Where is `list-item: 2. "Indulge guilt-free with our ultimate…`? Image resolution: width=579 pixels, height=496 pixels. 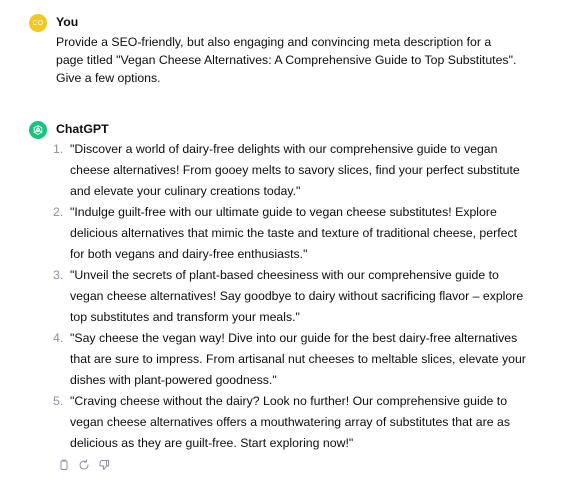 list-item: 2. "Indulge guilt-free with our ultimate… is located at coordinates (289, 233).